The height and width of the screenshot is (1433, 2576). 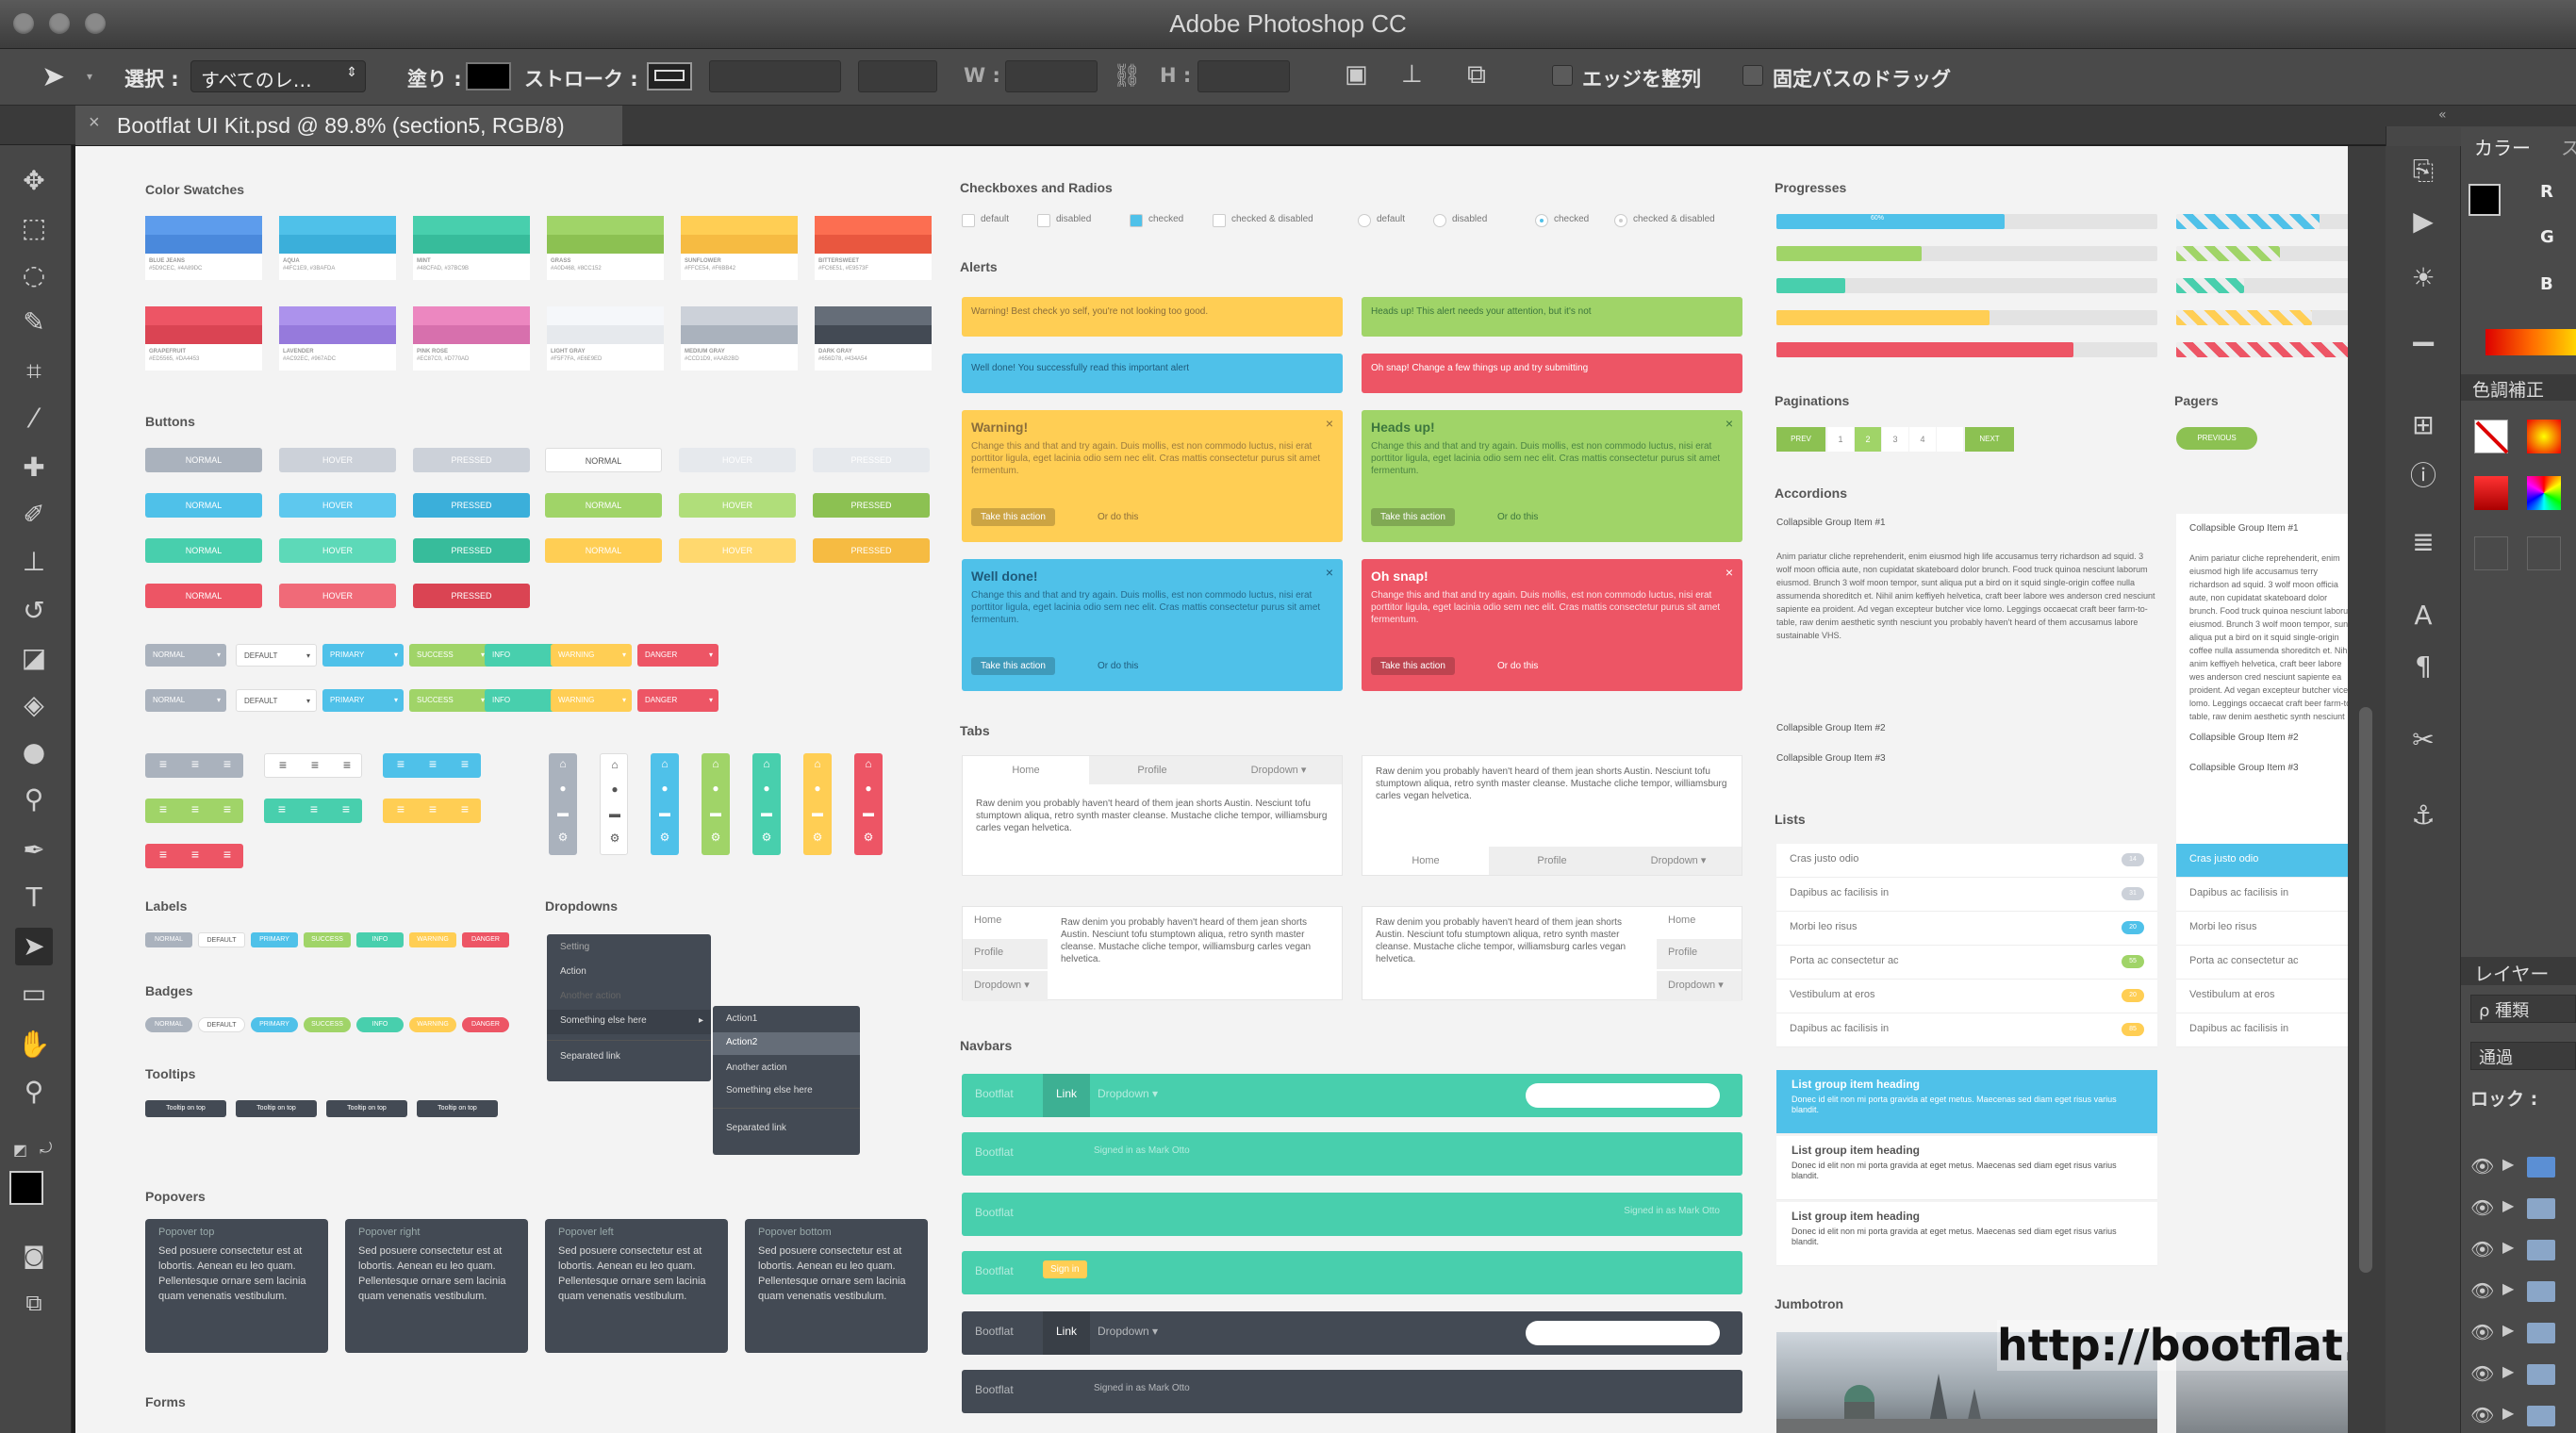 What do you see at coordinates (20, 1150) in the screenshot?
I see `default-colors-icon: ◩` at bounding box center [20, 1150].